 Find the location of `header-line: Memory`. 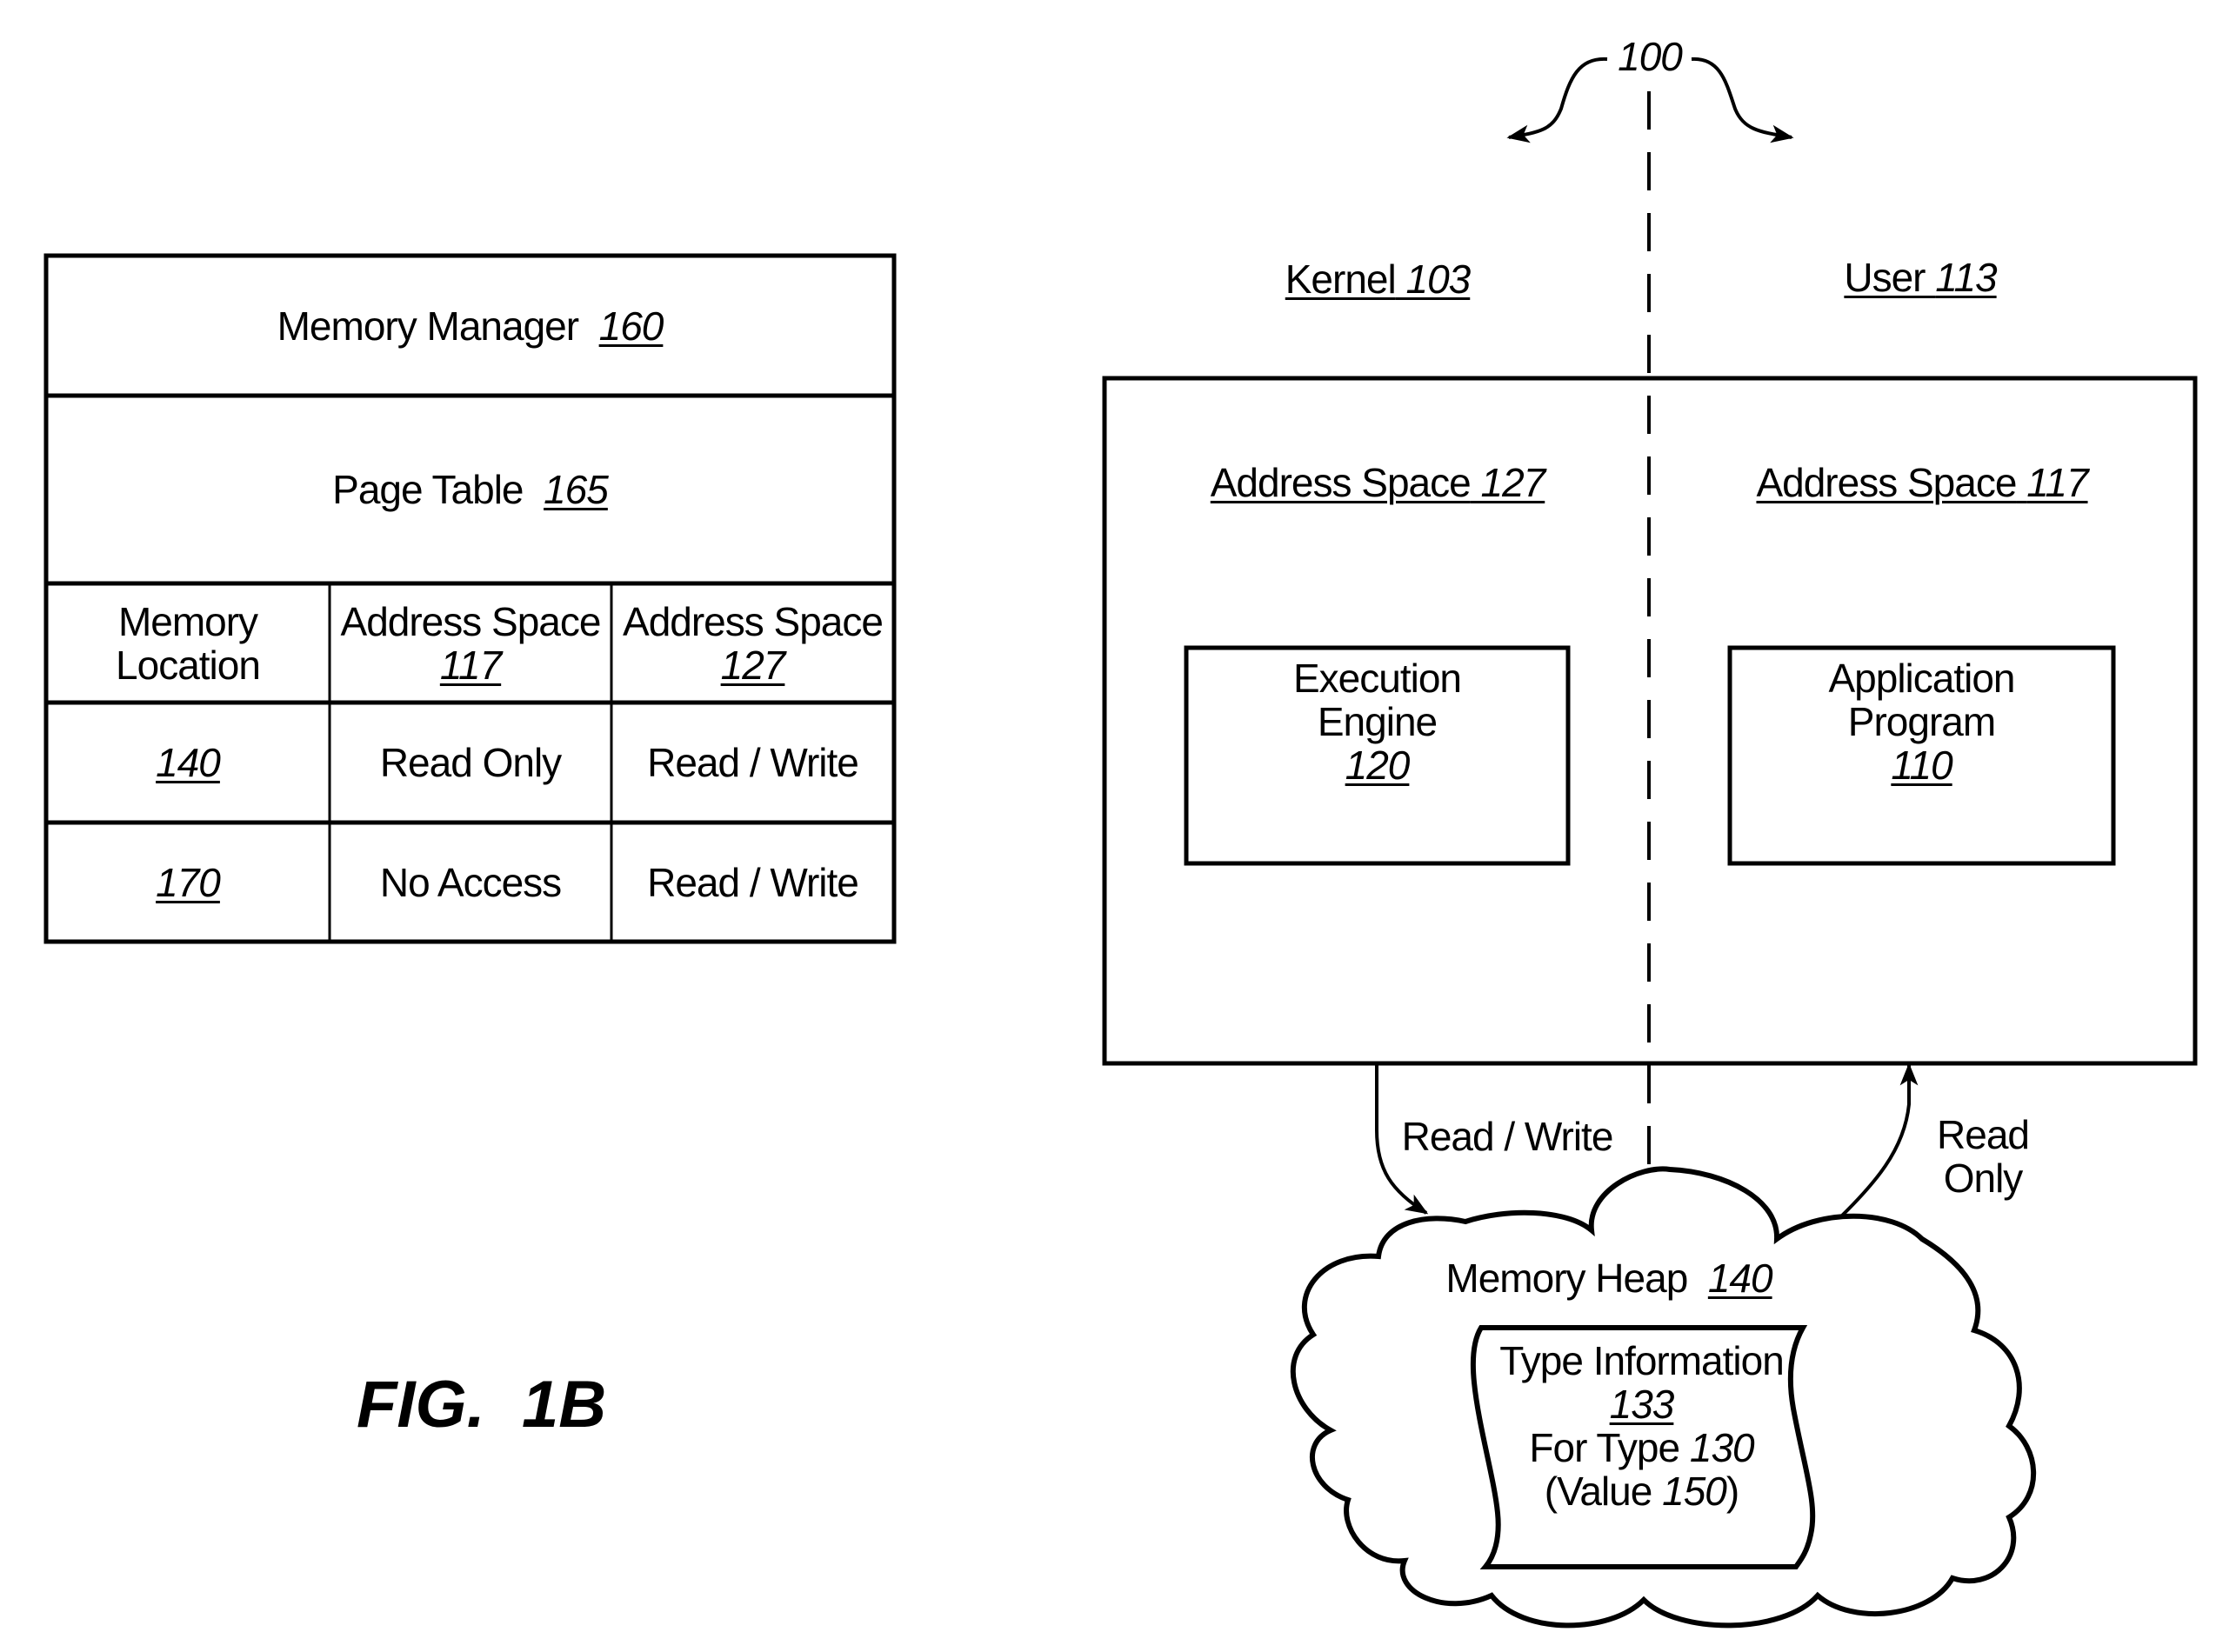

header-line: Memory is located at coordinates (187, 621).